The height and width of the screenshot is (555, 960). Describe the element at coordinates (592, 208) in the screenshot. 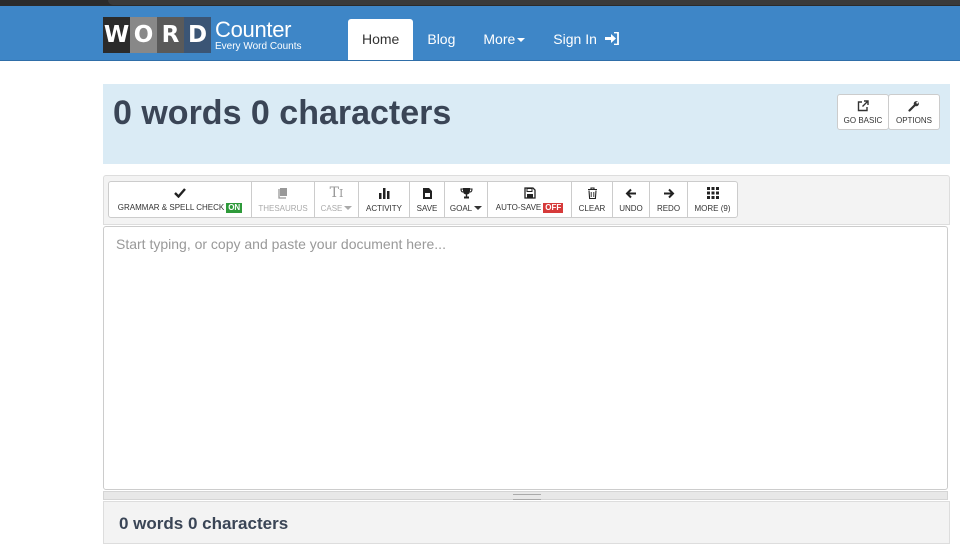

I see `clear-label: CLEAR` at that location.